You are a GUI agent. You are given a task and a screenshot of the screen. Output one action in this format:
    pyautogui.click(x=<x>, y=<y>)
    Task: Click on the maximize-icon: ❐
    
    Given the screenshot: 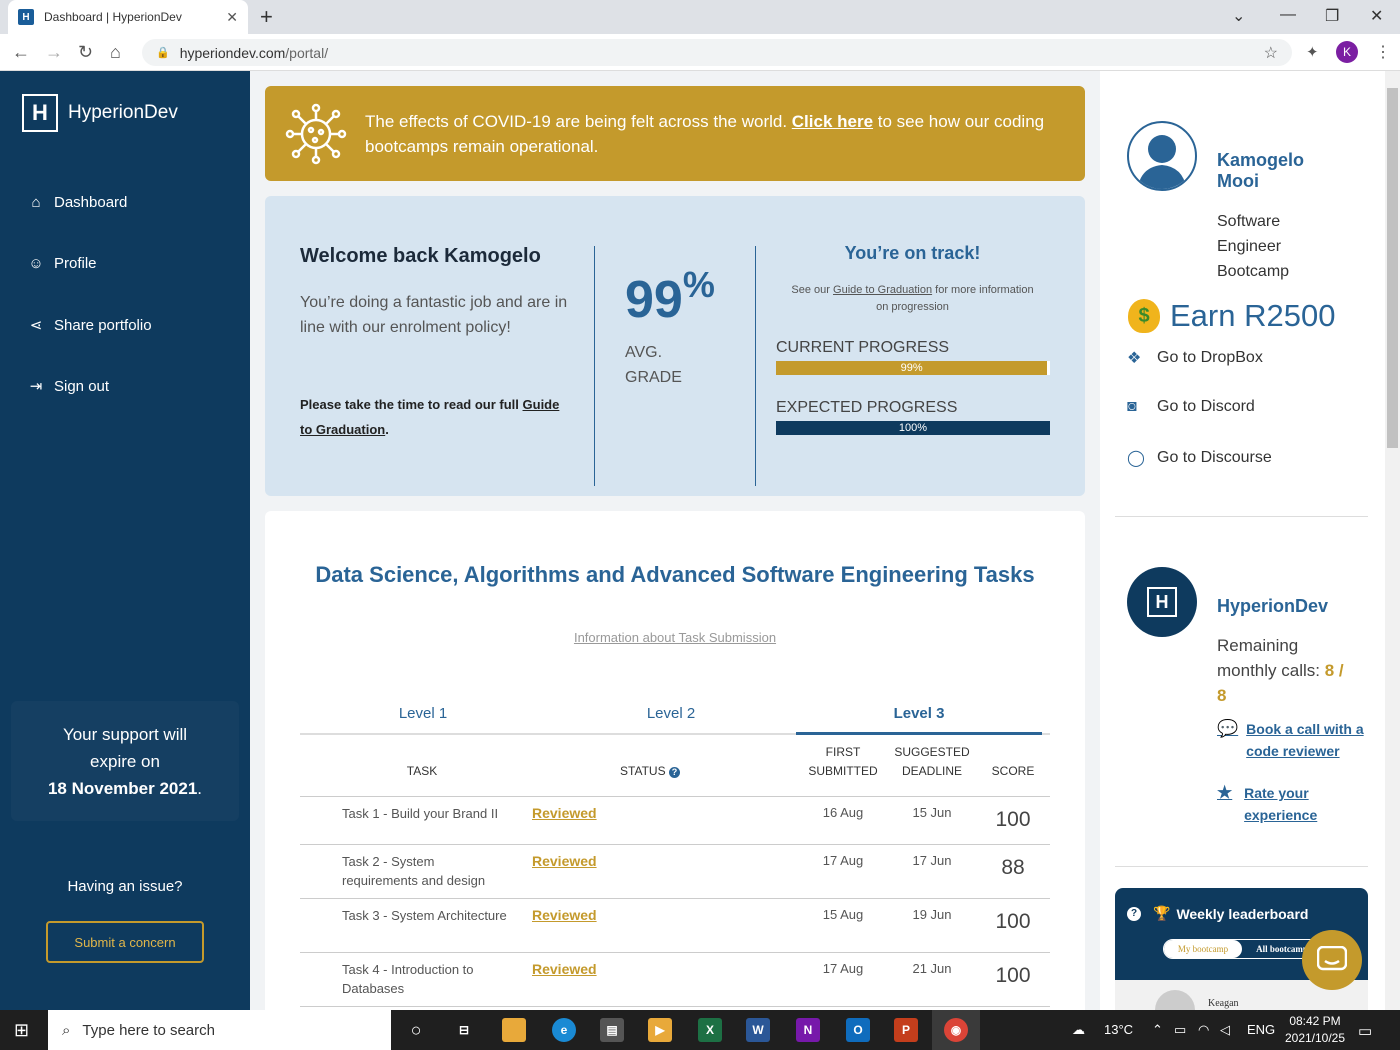 What is the action you would take?
    pyautogui.click(x=1332, y=16)
    